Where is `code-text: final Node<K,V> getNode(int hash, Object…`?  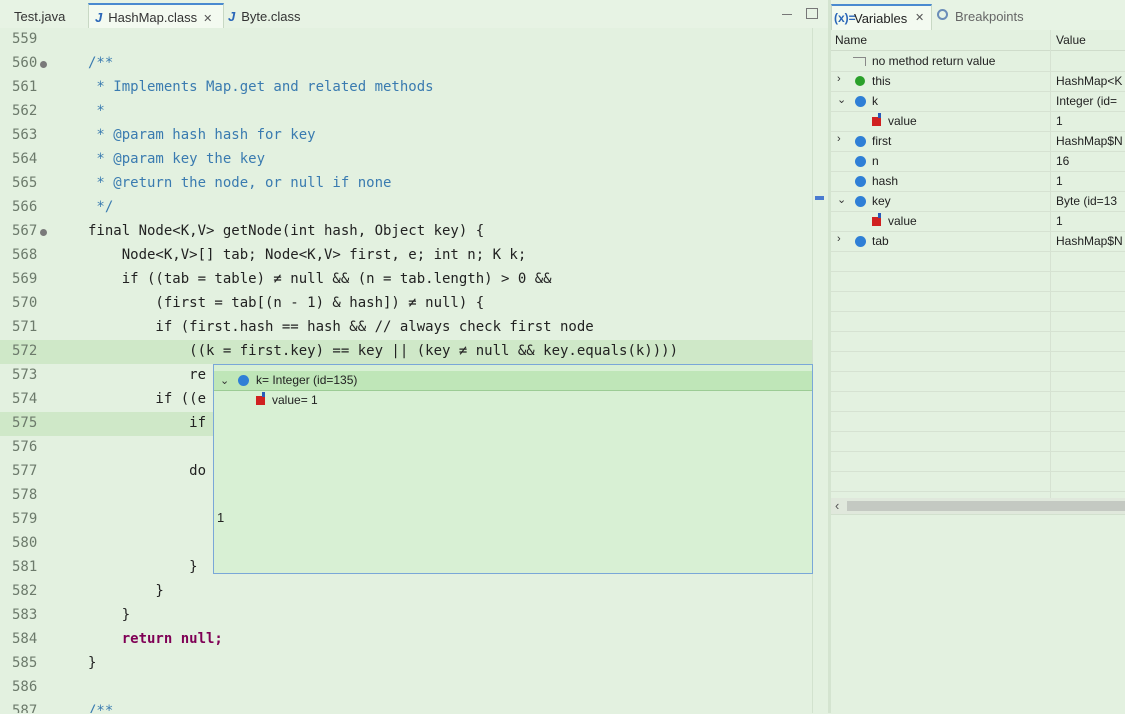
code-text: final Node<K,V> getNode(int hash, Object… is located at coordinates (286, 231).